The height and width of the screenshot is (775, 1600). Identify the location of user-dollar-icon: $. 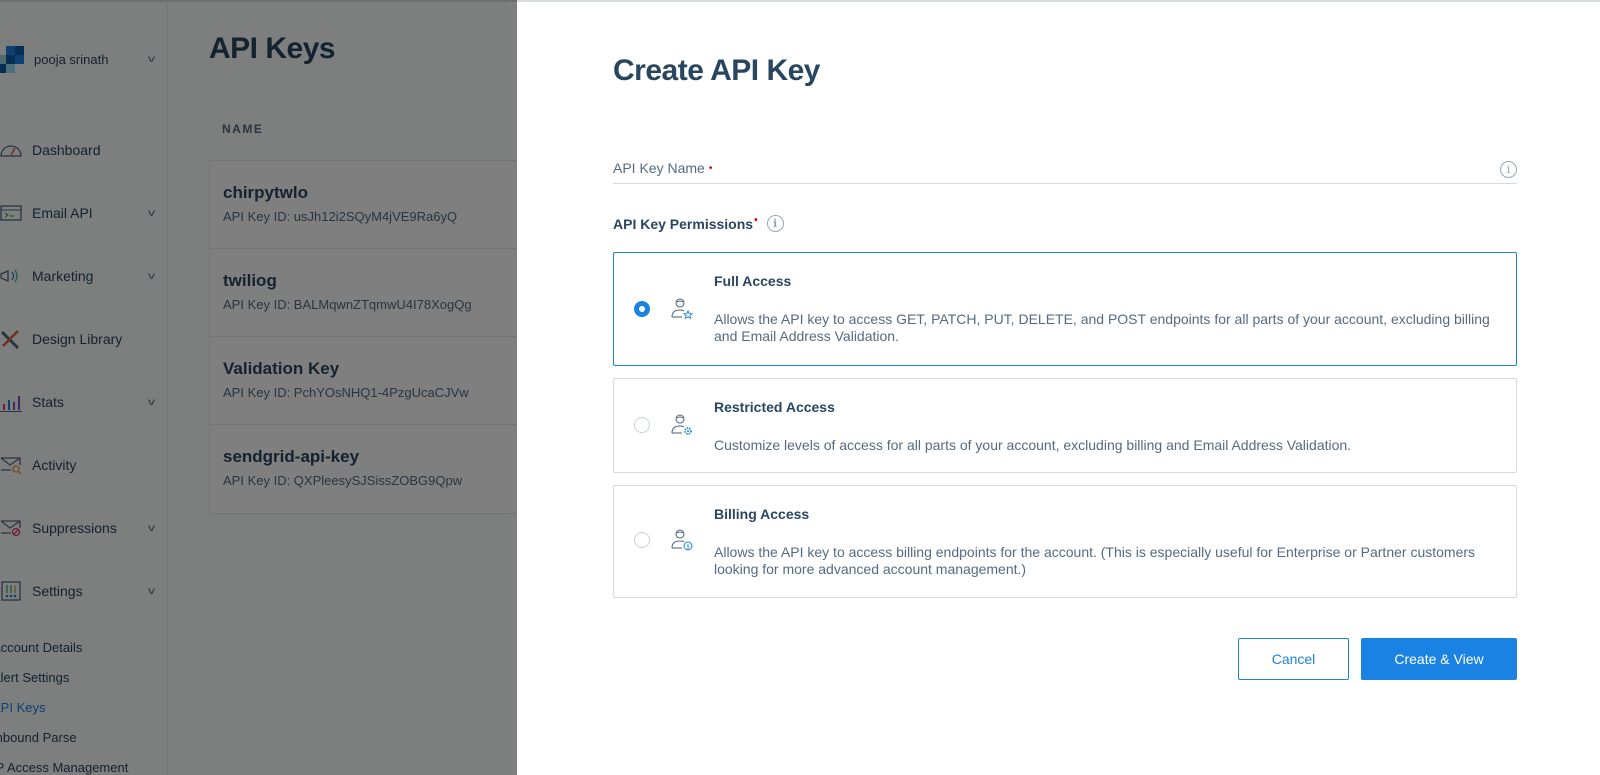
(682, 540).